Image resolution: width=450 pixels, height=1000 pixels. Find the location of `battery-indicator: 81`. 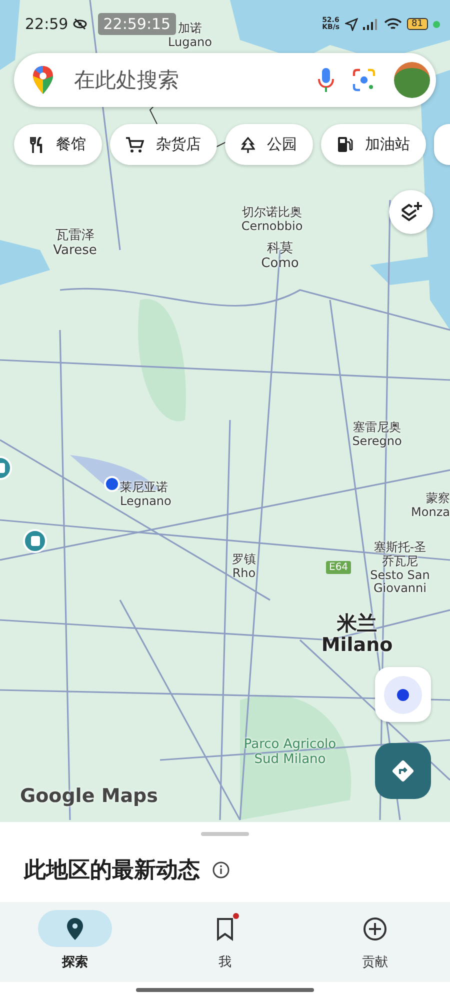

battery-indicator: 81 is located at coordinates (417, 24).